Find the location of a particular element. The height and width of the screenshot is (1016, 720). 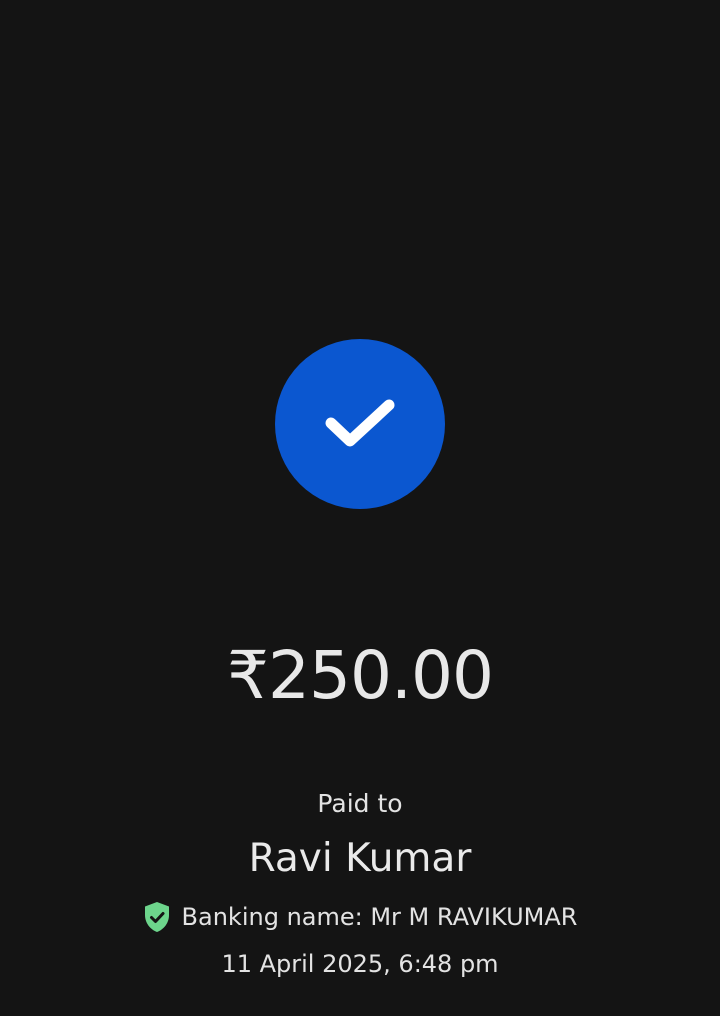

payee-name: Ravi Kumar is located at coordinates (360, 858).